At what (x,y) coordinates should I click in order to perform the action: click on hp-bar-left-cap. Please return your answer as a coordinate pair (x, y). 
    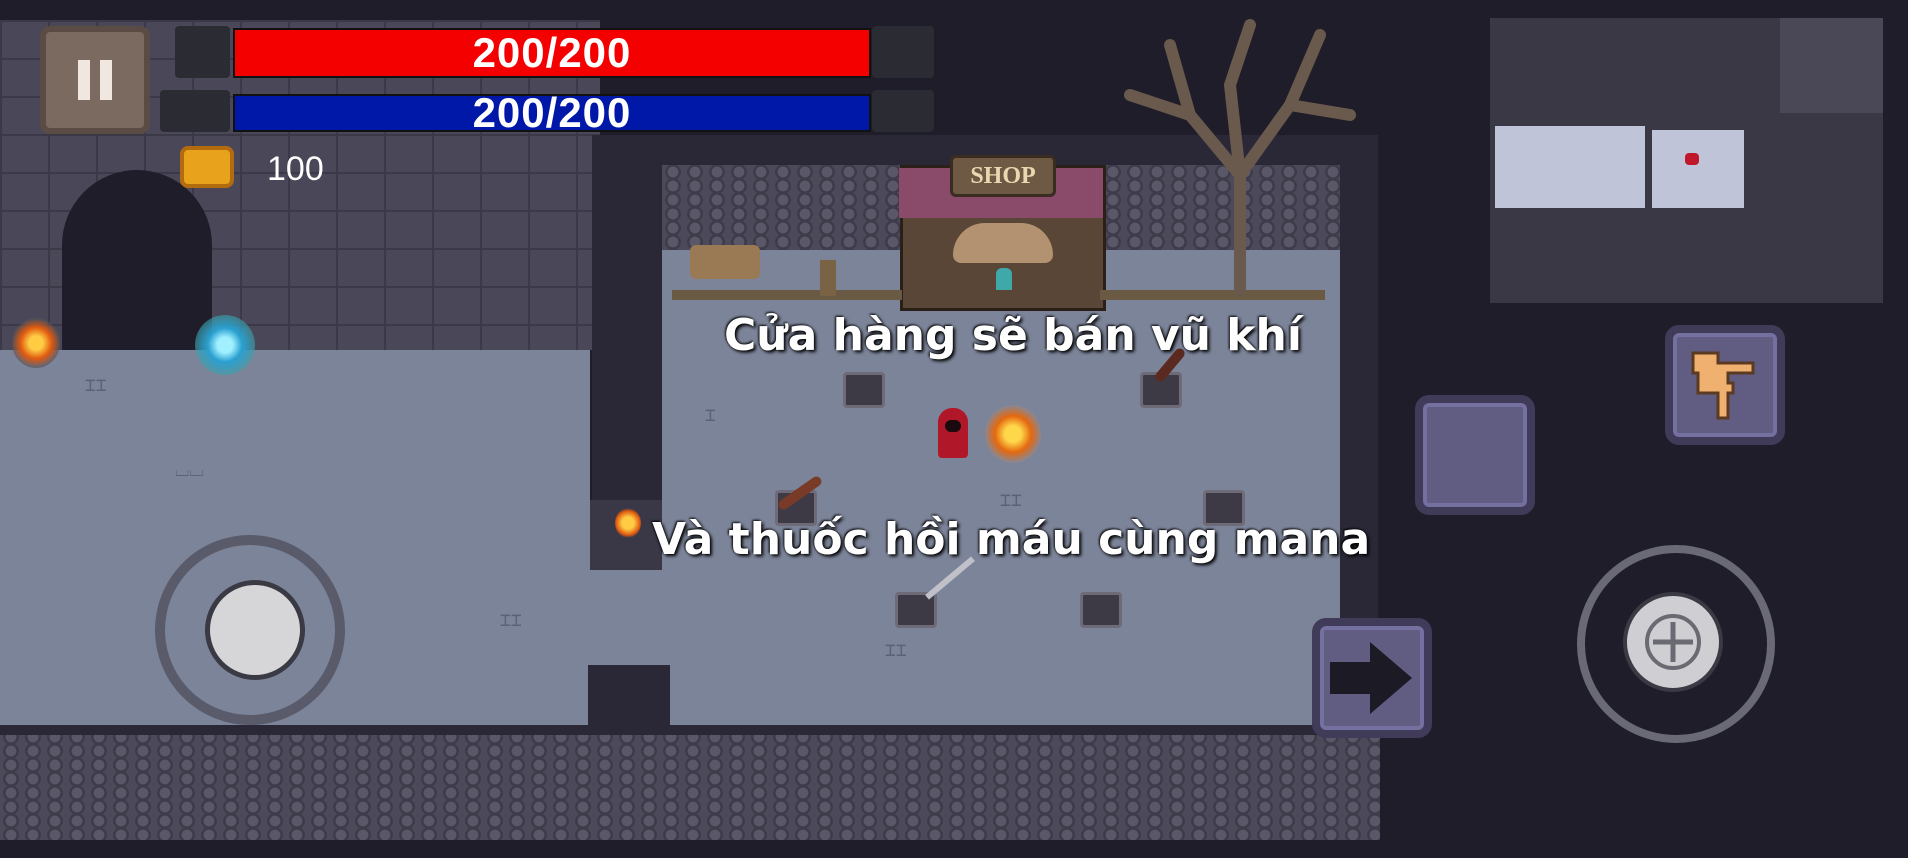
    Looking at the image, I should click on (202, 52).